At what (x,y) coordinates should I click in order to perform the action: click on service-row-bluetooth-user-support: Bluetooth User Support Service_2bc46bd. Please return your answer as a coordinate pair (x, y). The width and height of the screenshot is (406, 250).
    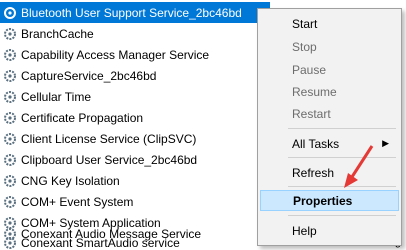
    Looking at the image, I should click on (135, 12).